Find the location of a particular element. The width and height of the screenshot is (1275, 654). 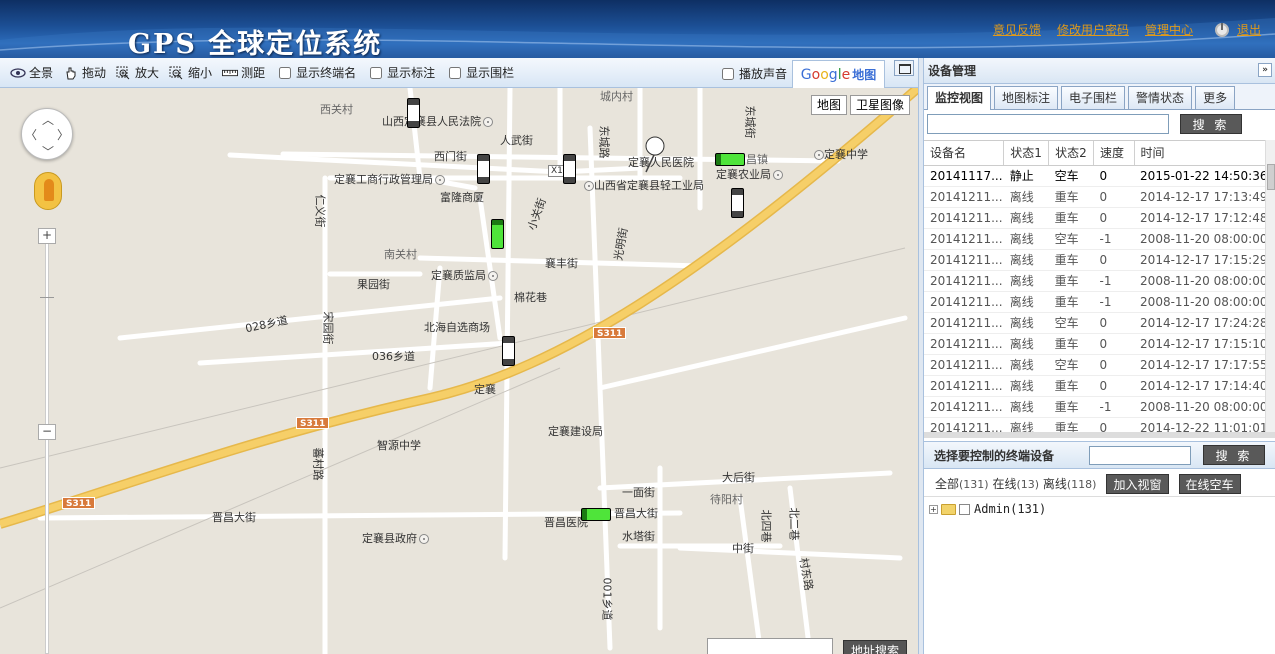

map-type-road-button: 地图 is located at coordinates (829, 105).